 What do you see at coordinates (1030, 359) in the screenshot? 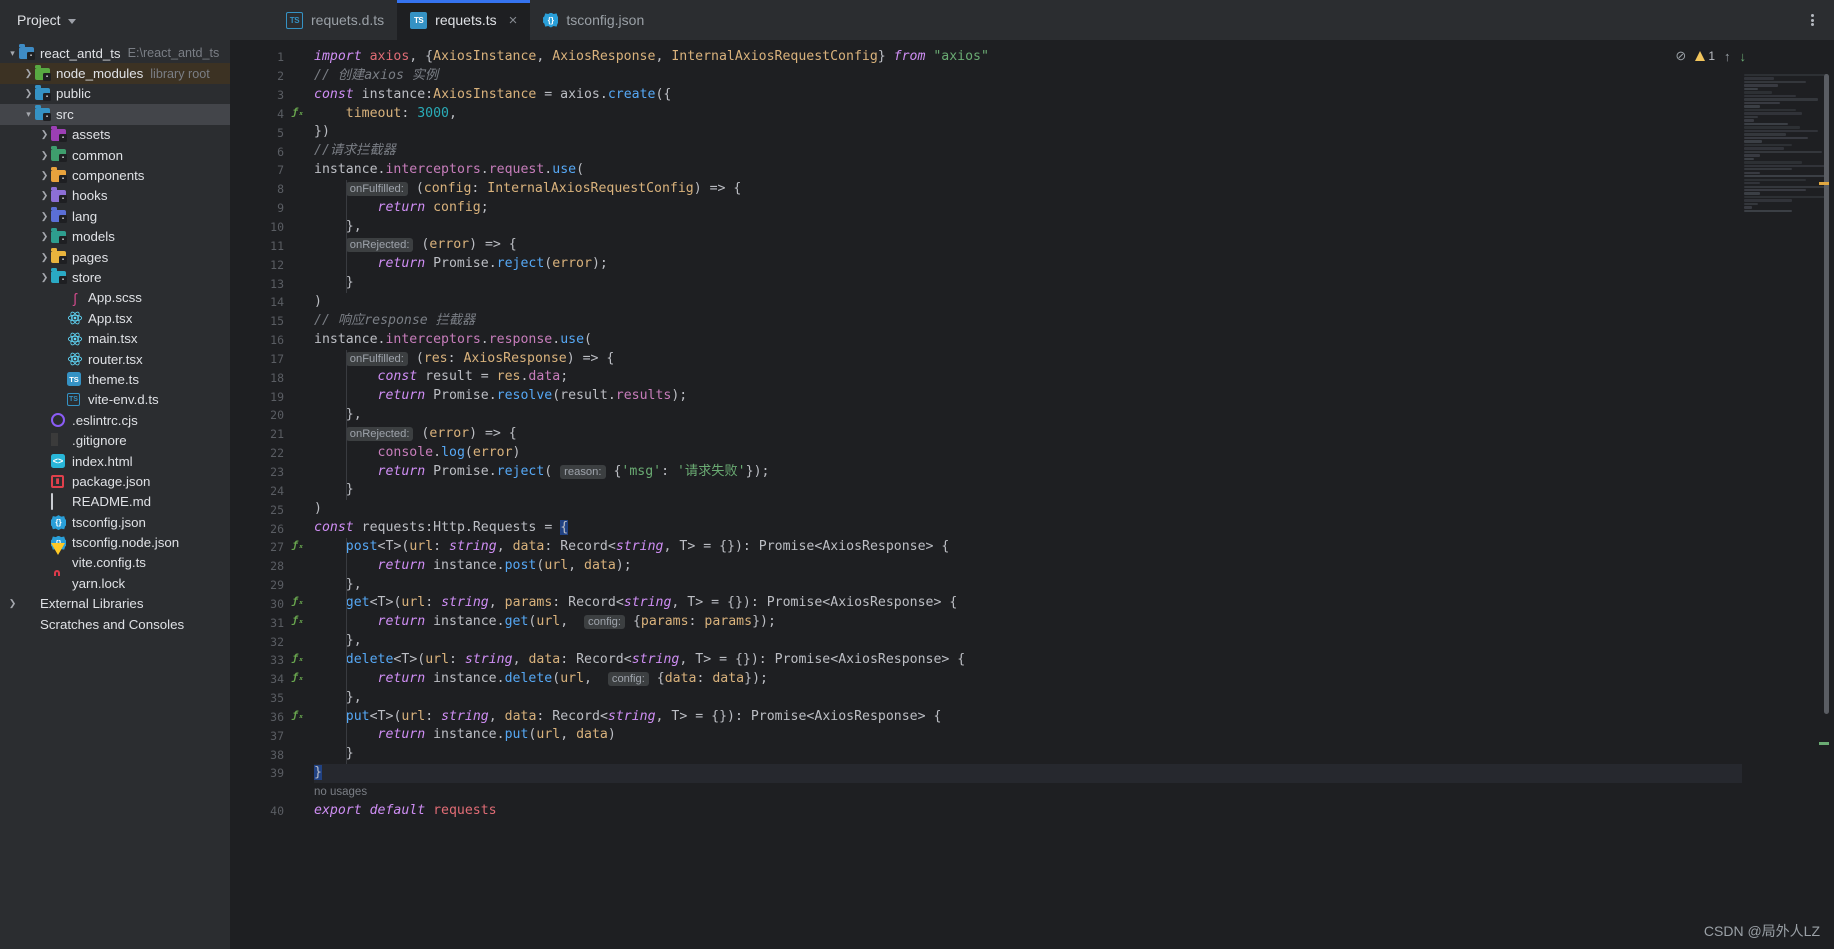
I see `code-line: onFulfilled: (res: AxiosResponse) => {` at bounding box center [1030, 359].